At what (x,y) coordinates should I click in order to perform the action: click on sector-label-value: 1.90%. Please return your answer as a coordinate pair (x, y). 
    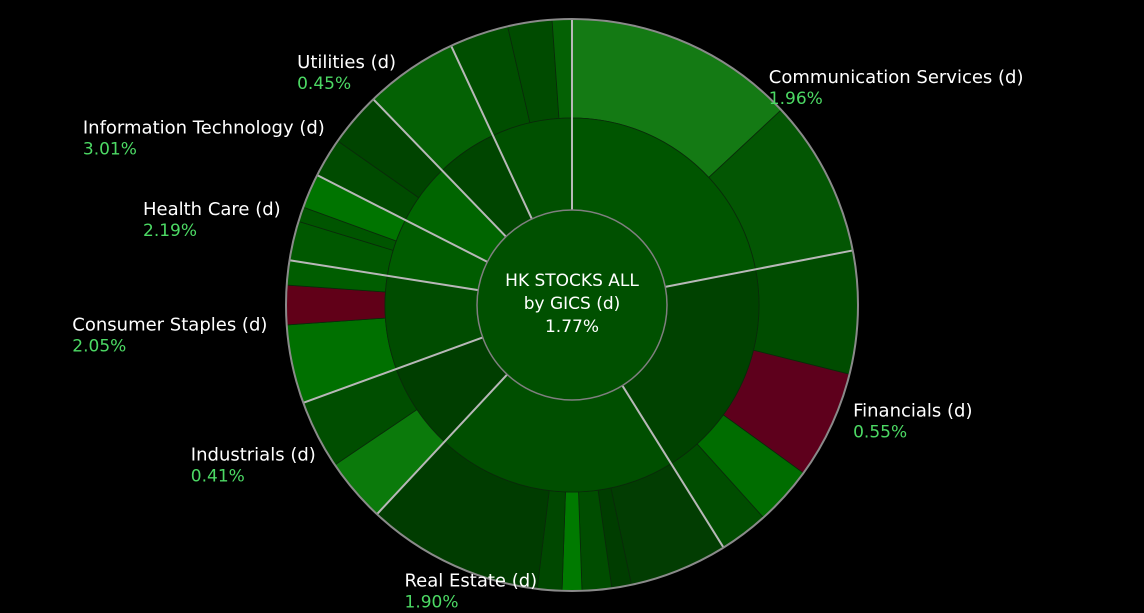
    Looking at the image, I should click on (432, 603).